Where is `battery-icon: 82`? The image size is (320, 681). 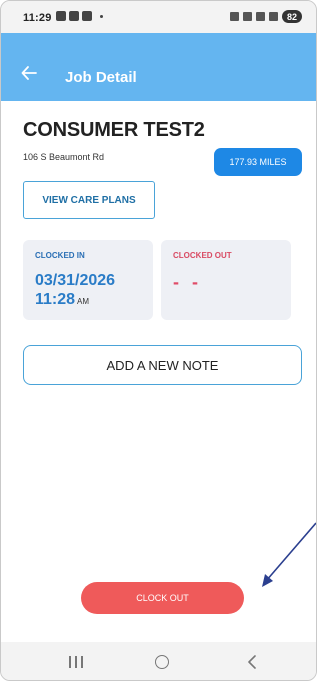
battery-icon: 82 is located at coordinates (292, 16).